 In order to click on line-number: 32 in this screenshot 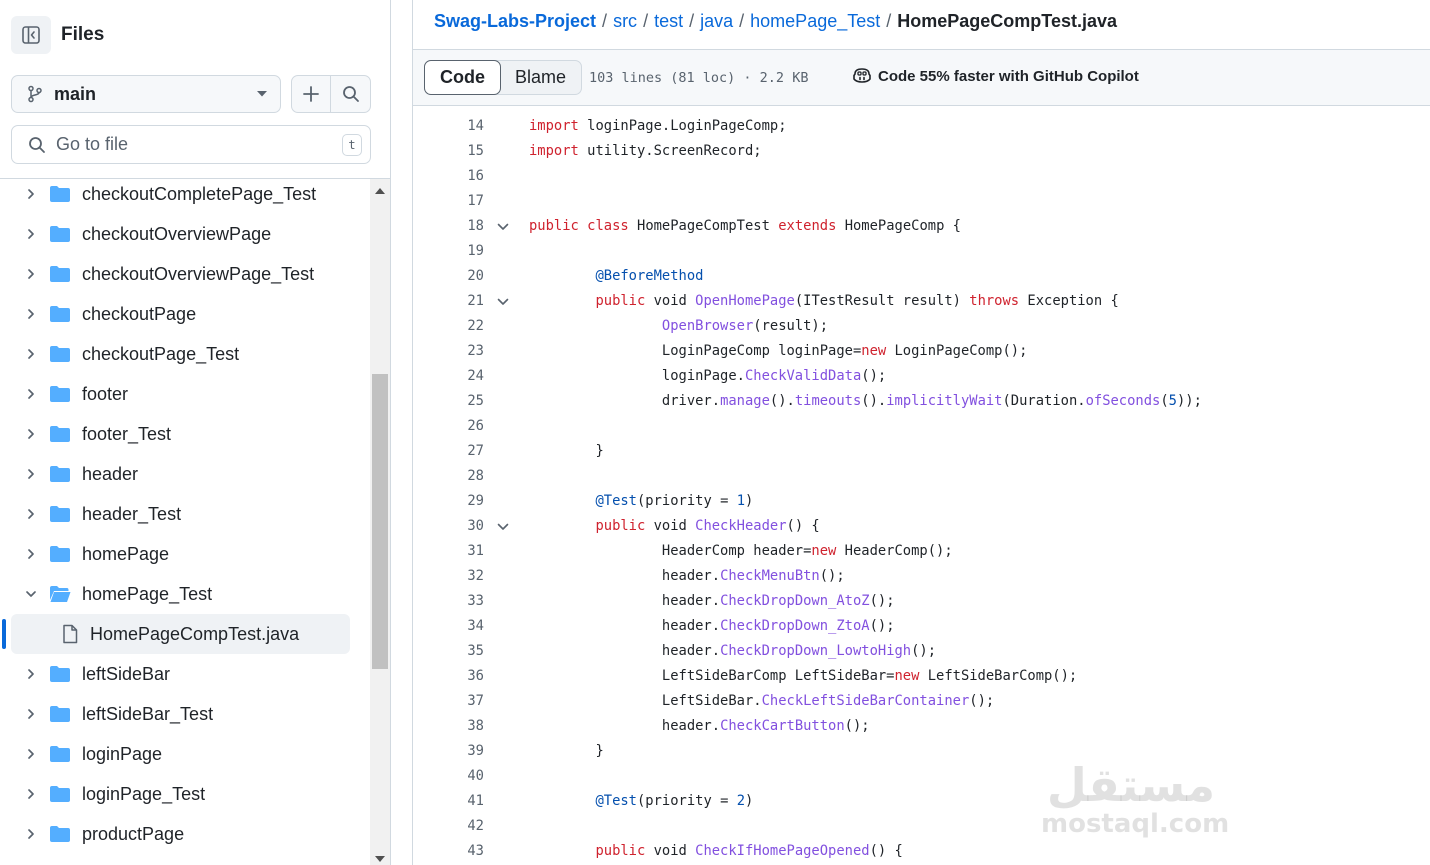, I will do `click(448, 576)`.